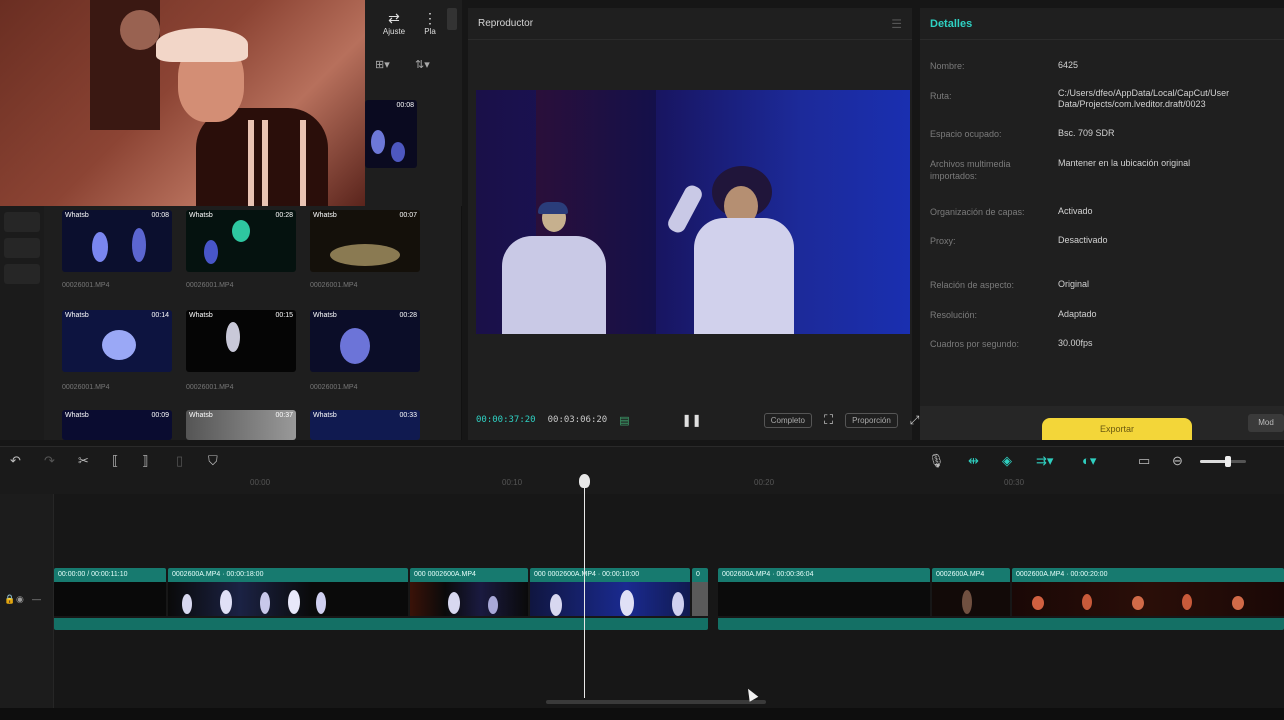  What do you see at coordinates (241, 425) in the screenshot?
I see `media-thumbnail: Whatsb 00:37` at bounding box center [241, 425].